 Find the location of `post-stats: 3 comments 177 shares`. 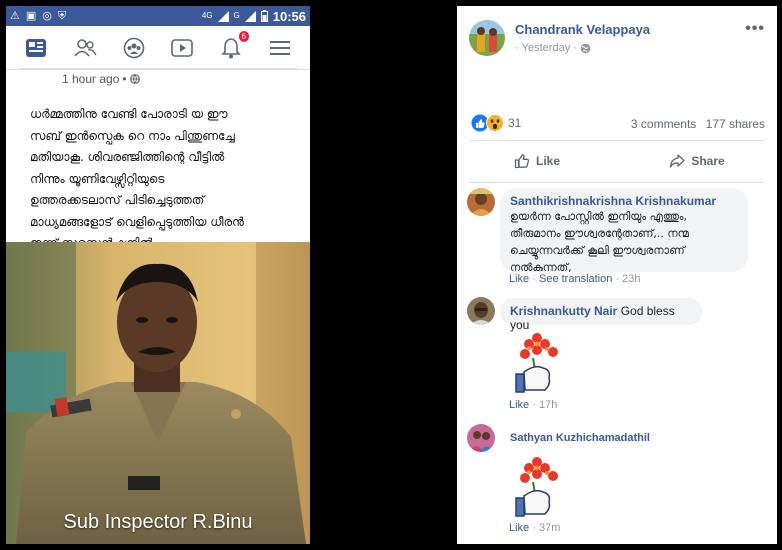

post-stats: 3 comments 177 shares is located at coordinates (698, 124).